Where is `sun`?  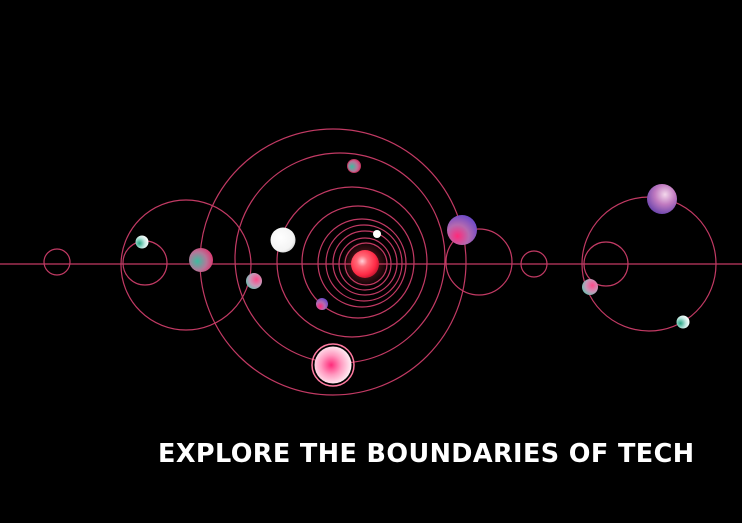 sun is located at coordinates (365, 264).